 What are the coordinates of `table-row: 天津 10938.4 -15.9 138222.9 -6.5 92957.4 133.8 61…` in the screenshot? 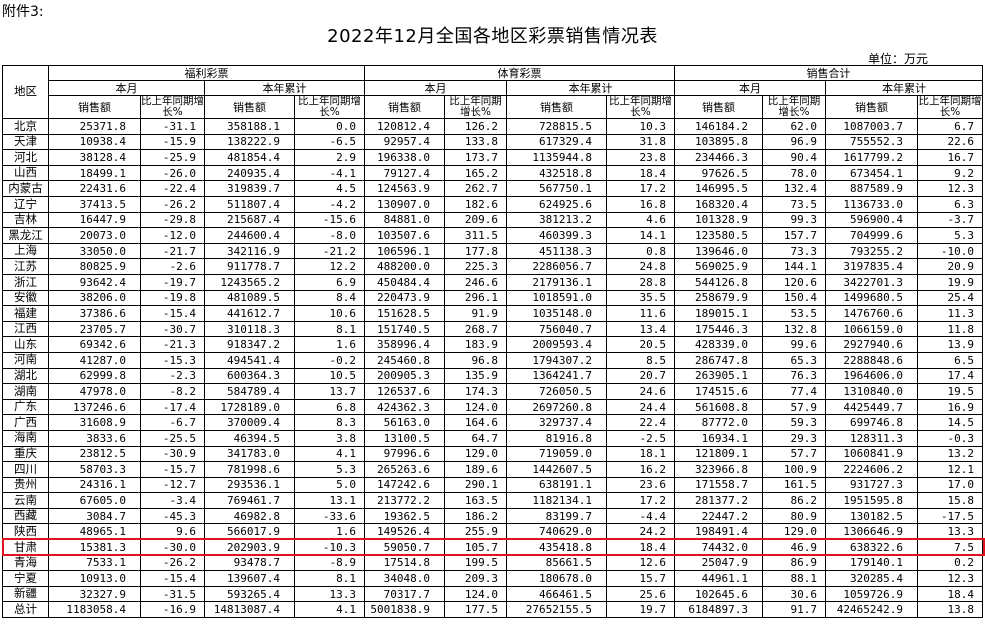 It's located at (492, 142).